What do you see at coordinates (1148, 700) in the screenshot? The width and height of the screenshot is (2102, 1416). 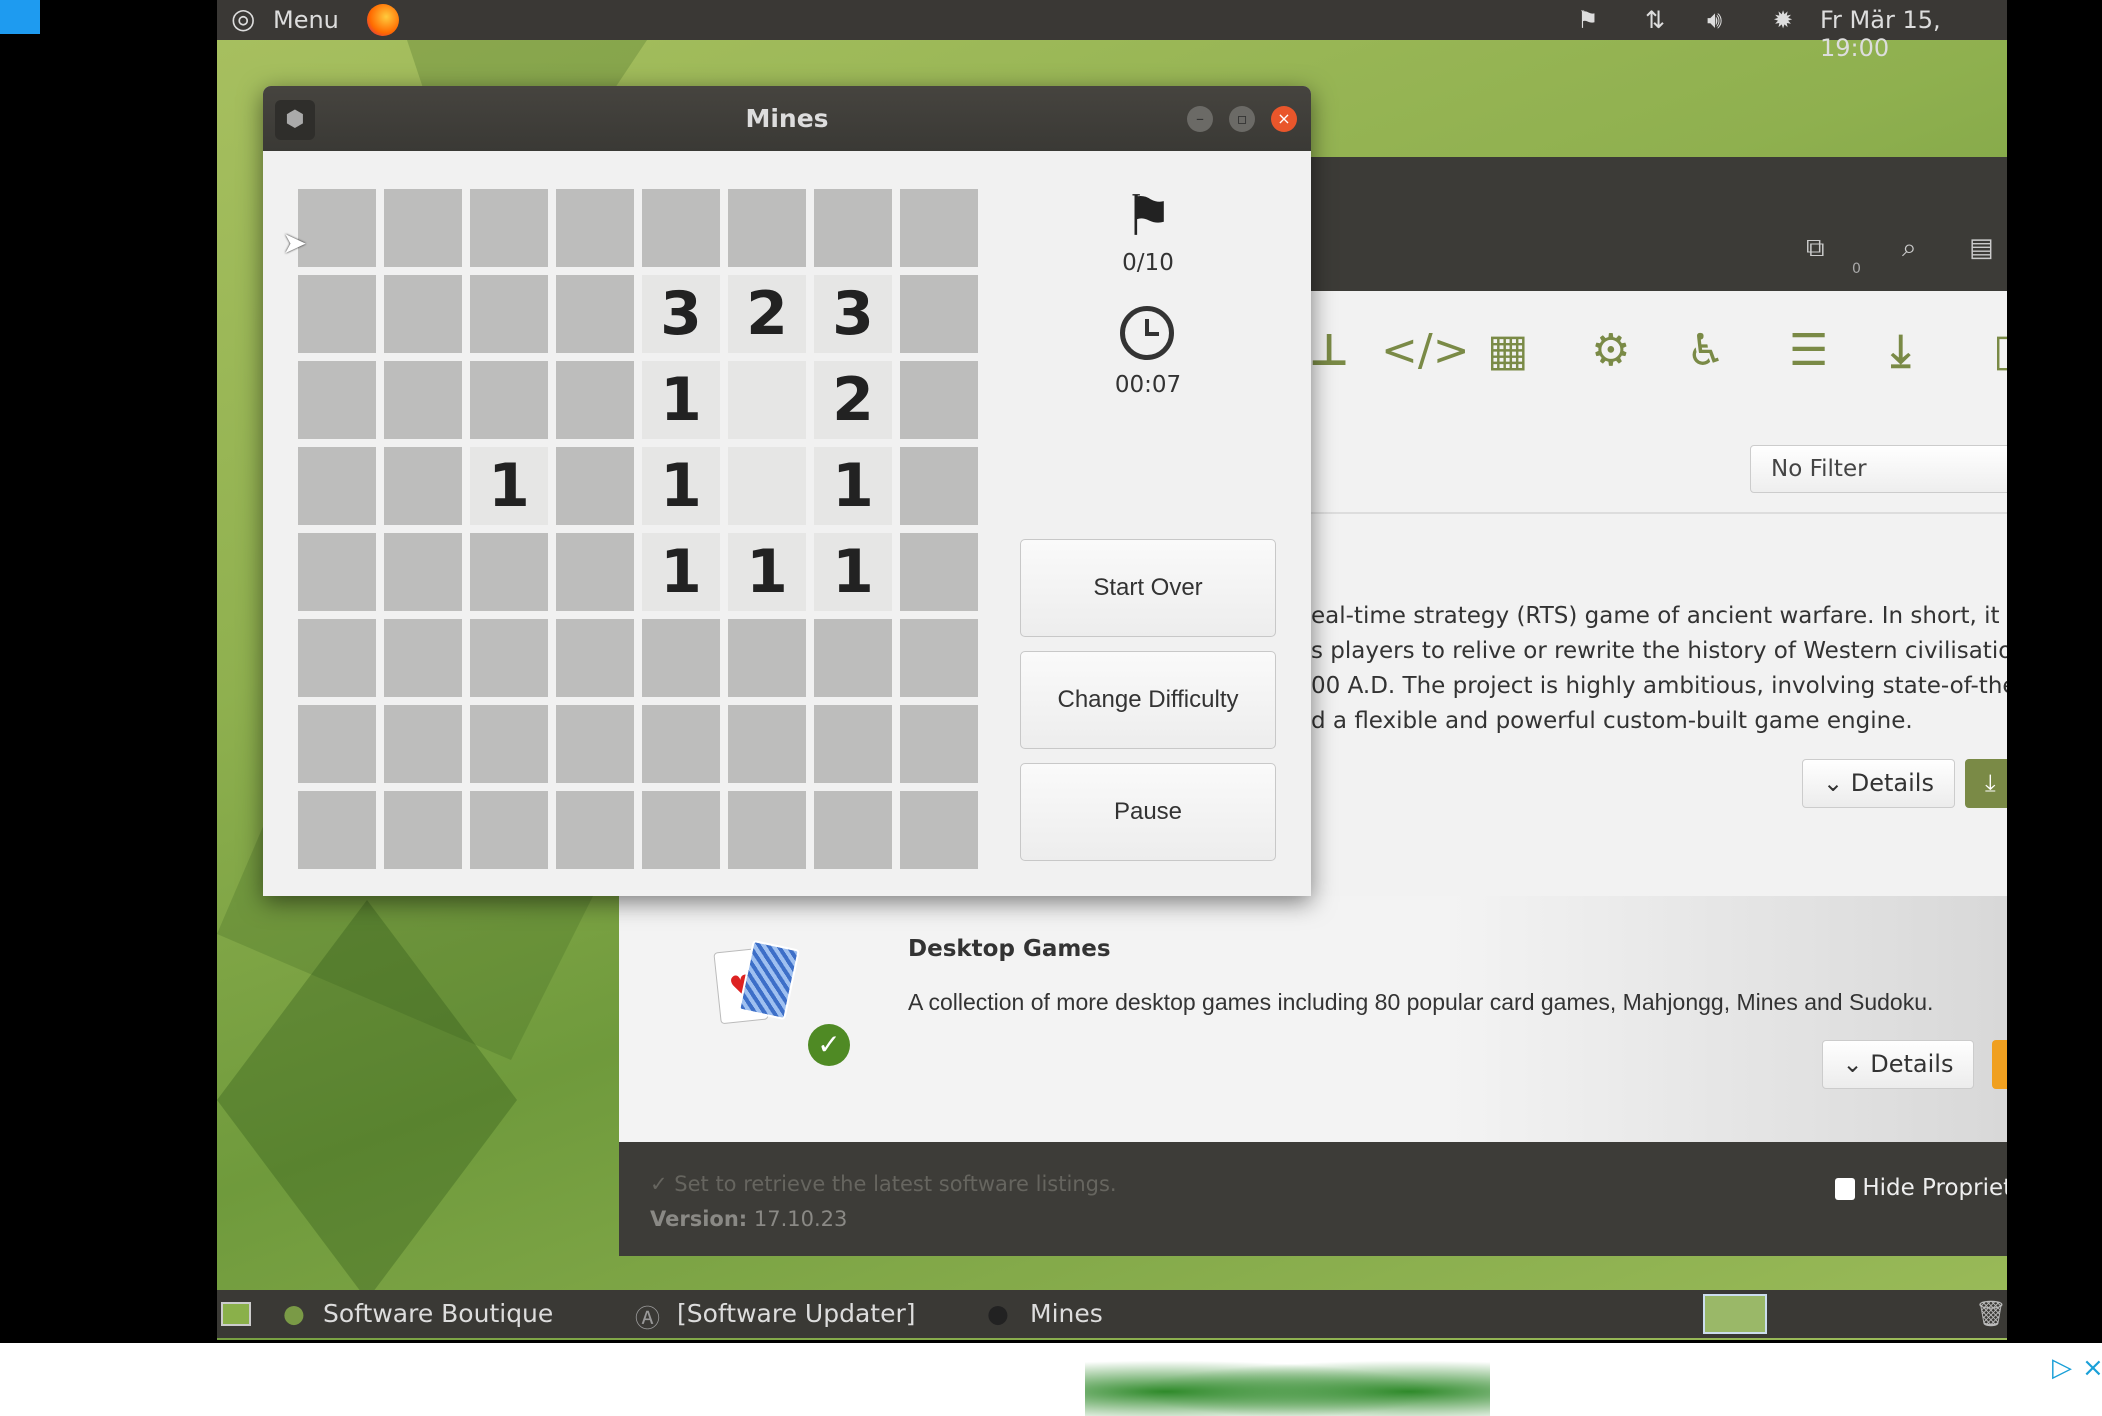 I see `change-difficulty-button: Change Difficulty` at bounding box center [1148, 700].